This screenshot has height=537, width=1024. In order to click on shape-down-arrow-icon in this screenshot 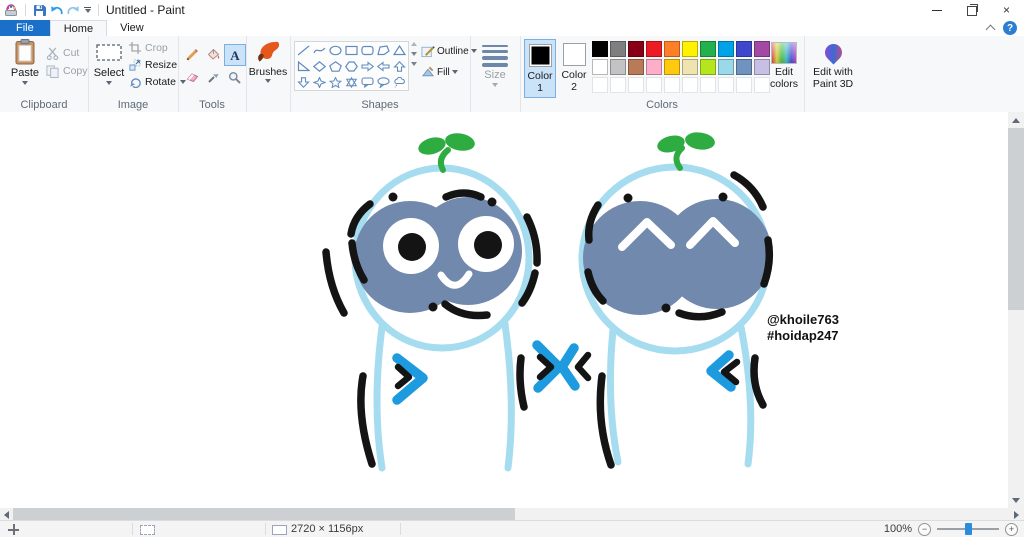, I will do `click(303, 82)`.